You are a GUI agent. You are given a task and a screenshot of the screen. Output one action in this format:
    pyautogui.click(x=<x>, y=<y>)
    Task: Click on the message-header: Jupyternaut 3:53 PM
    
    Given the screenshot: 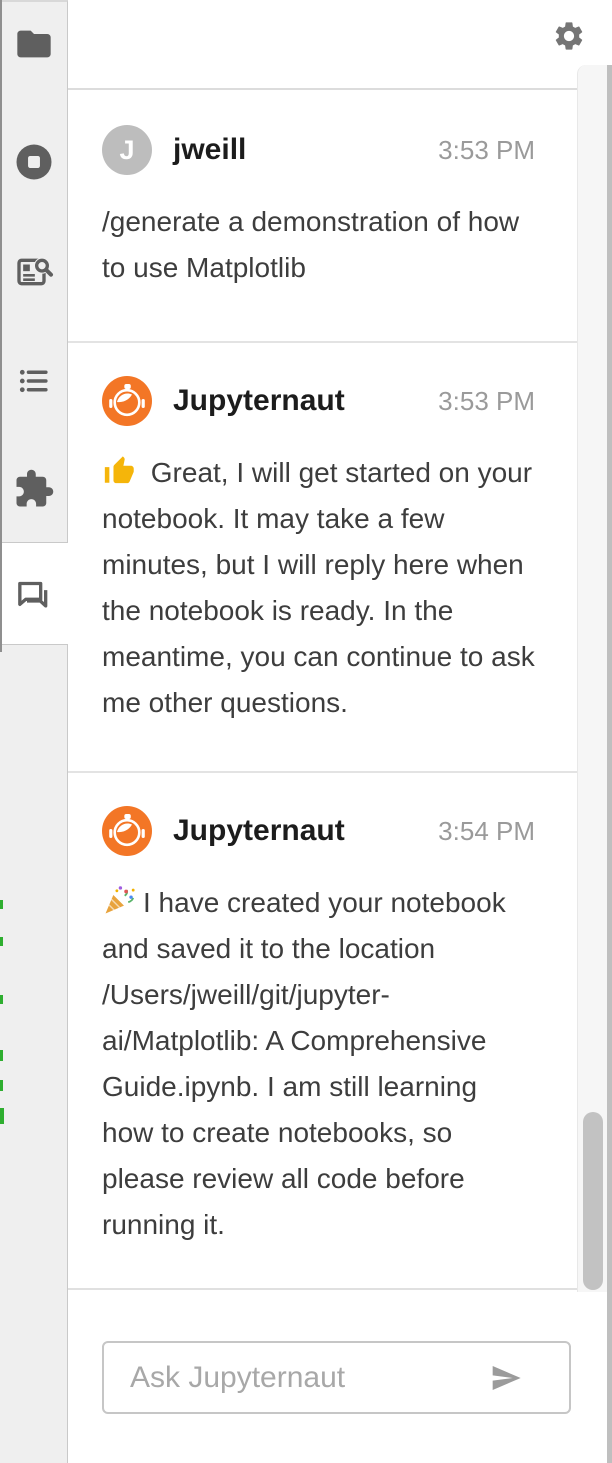 What is the action you would take?
    pyautogui.click(x=318, y=401)
    